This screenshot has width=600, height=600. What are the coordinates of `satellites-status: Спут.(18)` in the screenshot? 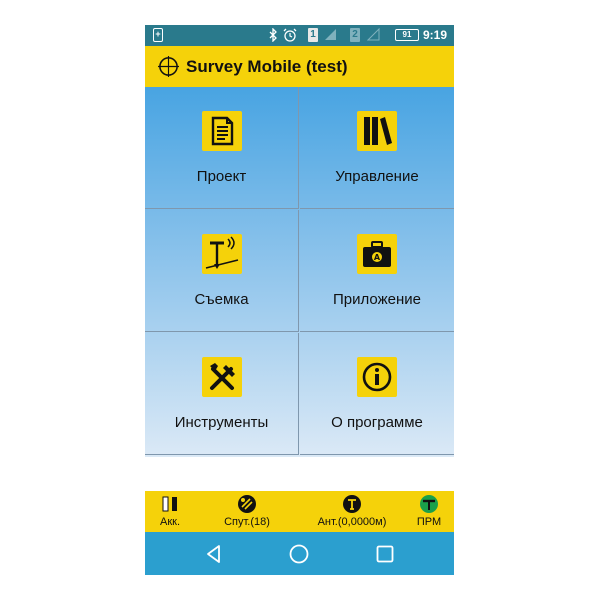 It's located at (247, 511).